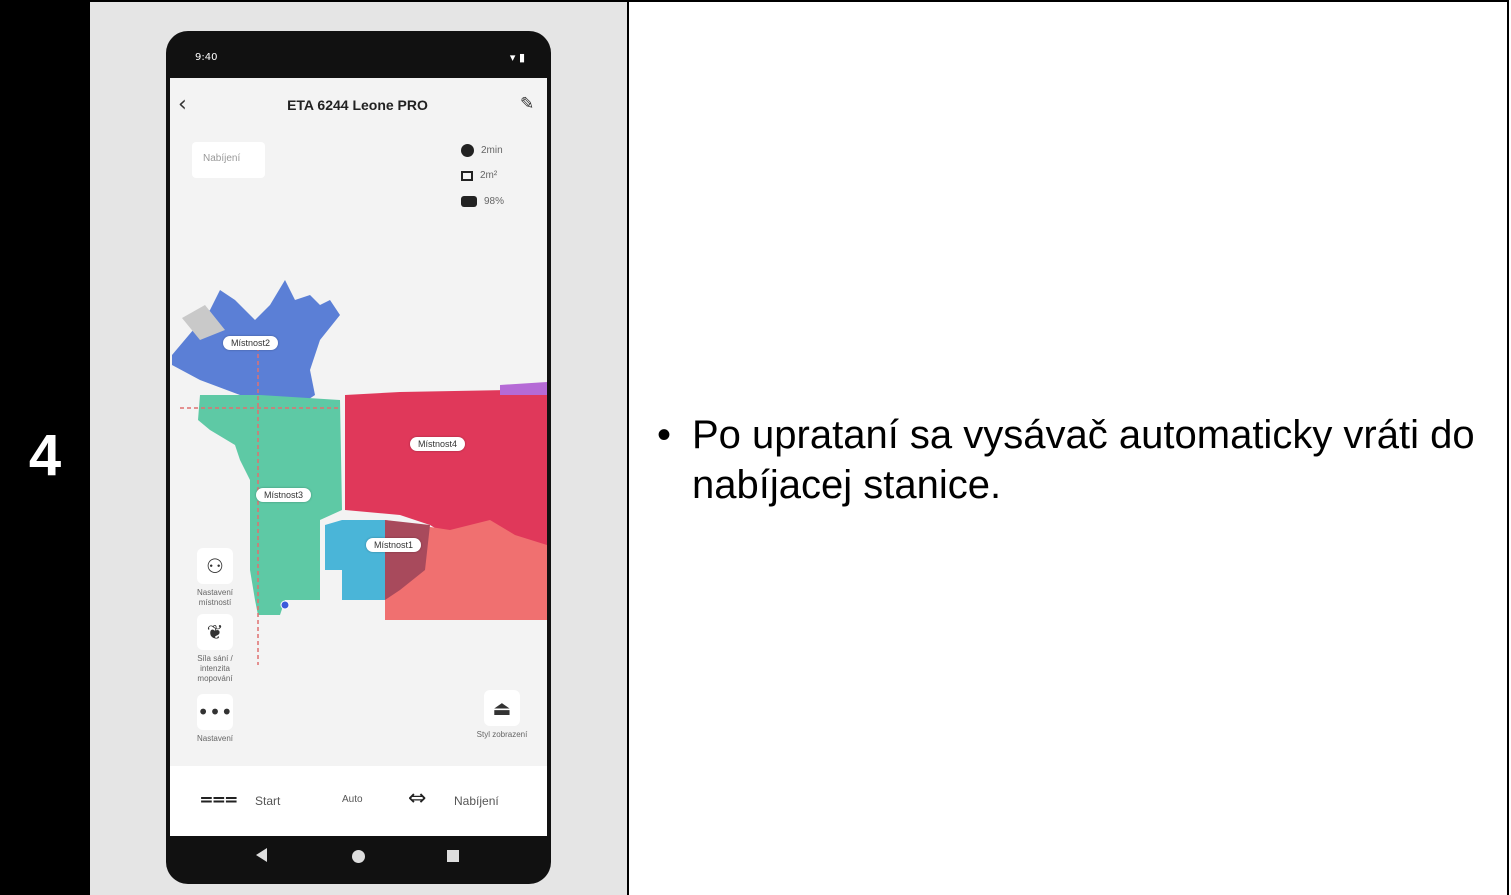  What do you see at coordinates (360, 59) in the screenshot?
I see `status-bar: 9:40 ▾ ▮` at bounding box center [360, 59].